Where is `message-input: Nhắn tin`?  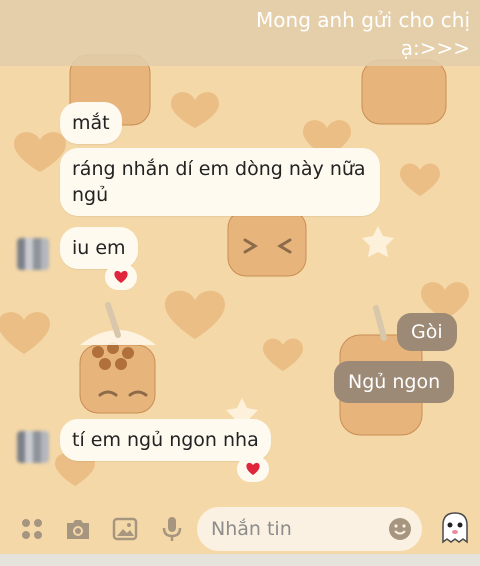 message-input: Nhắn tin is located at coordinates (309, 529).